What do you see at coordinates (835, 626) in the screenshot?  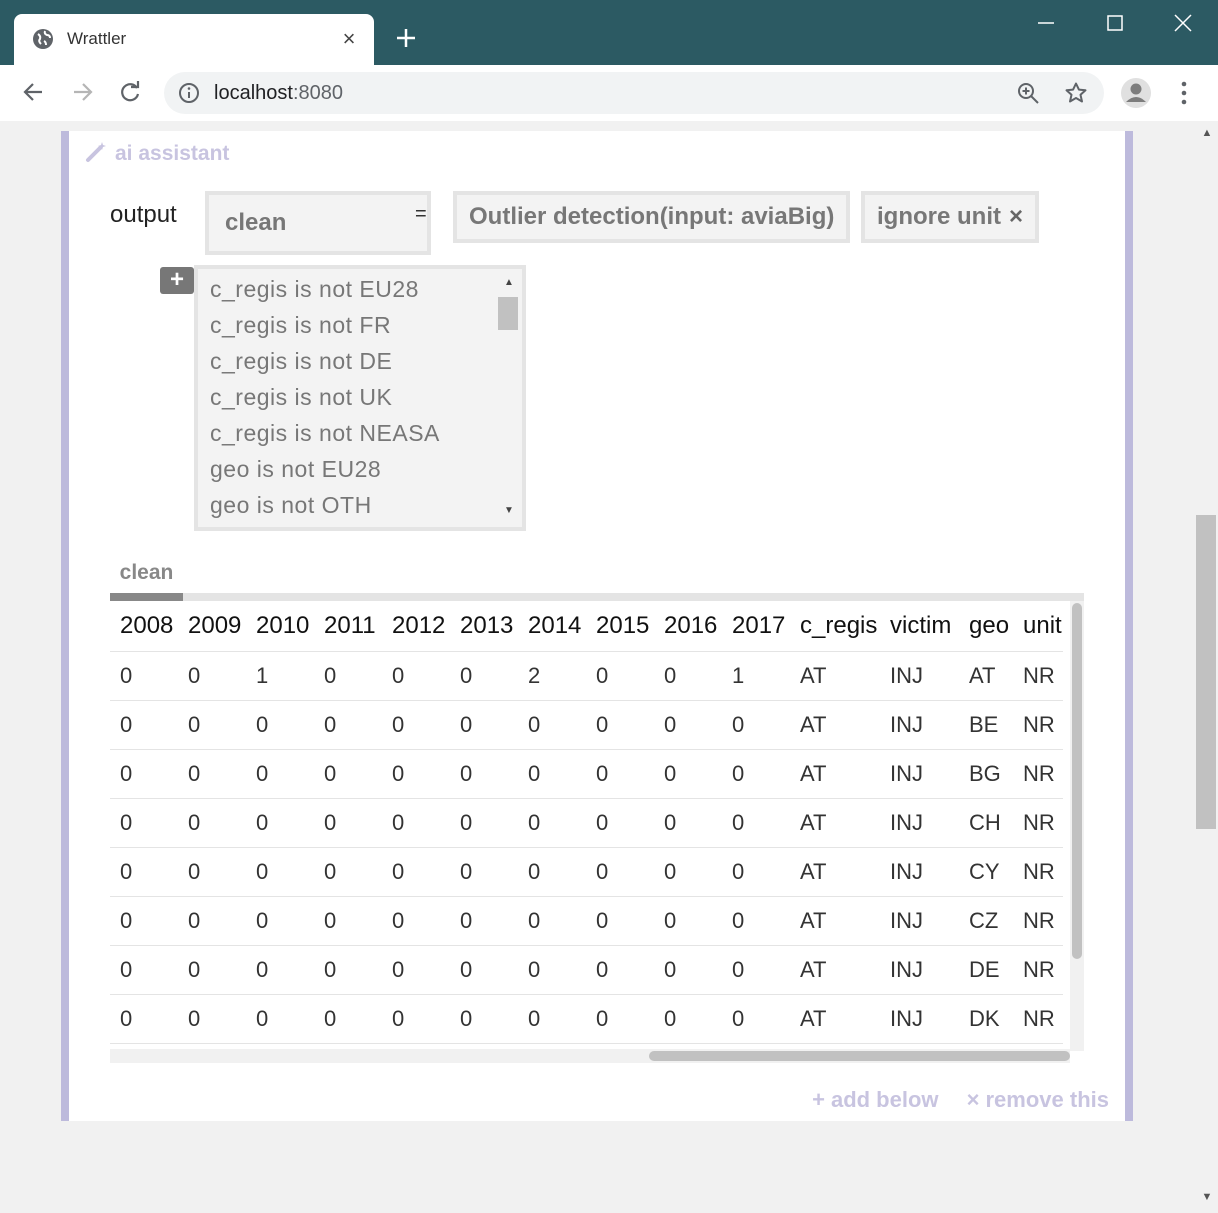 I see `column-header: c_regis` at bounding box center [835, 626].